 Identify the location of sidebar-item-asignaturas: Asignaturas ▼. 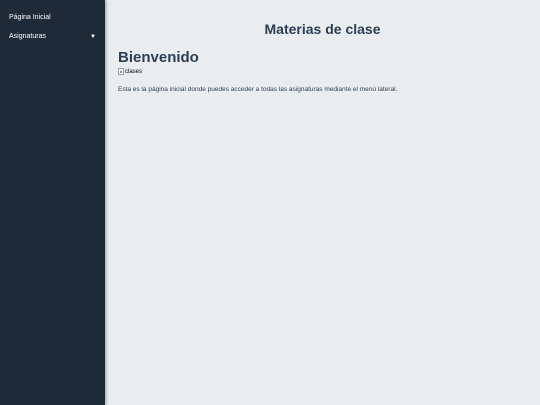
(52, 36).